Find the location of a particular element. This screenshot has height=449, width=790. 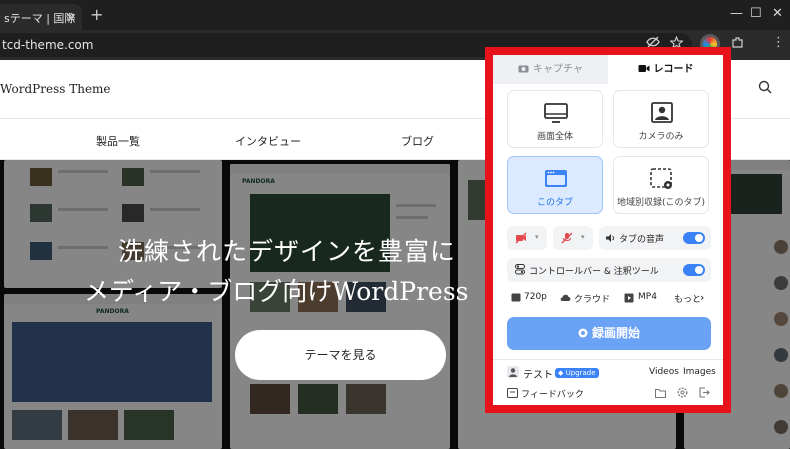

settings-gear-icon is located at coordinates (682, 392).